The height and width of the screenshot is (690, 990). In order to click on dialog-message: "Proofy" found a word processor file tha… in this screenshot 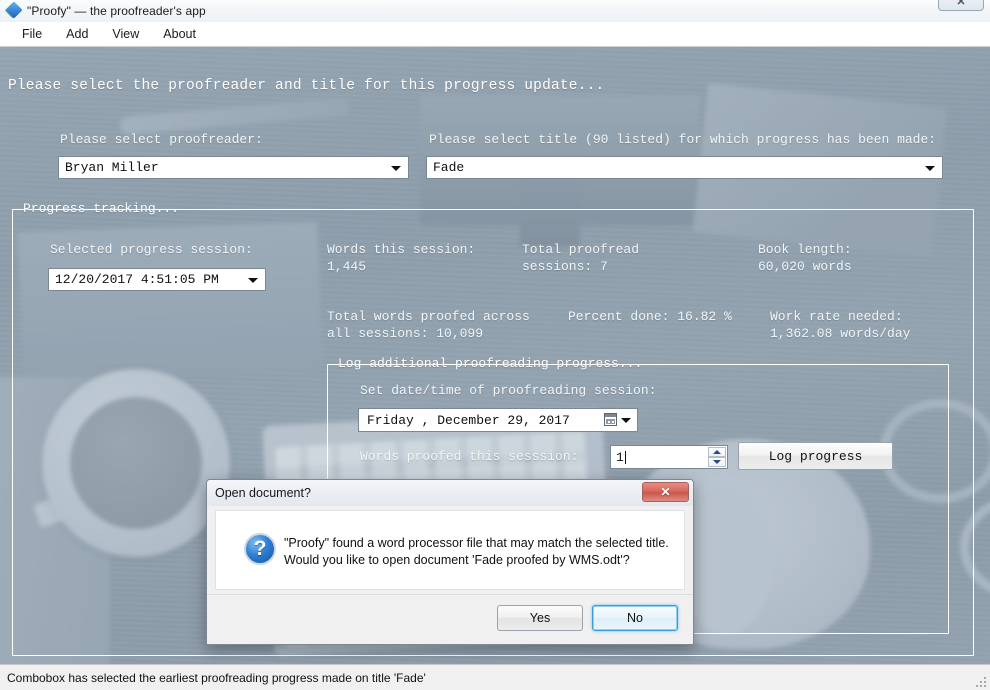, I will do `click(479, 552)`.